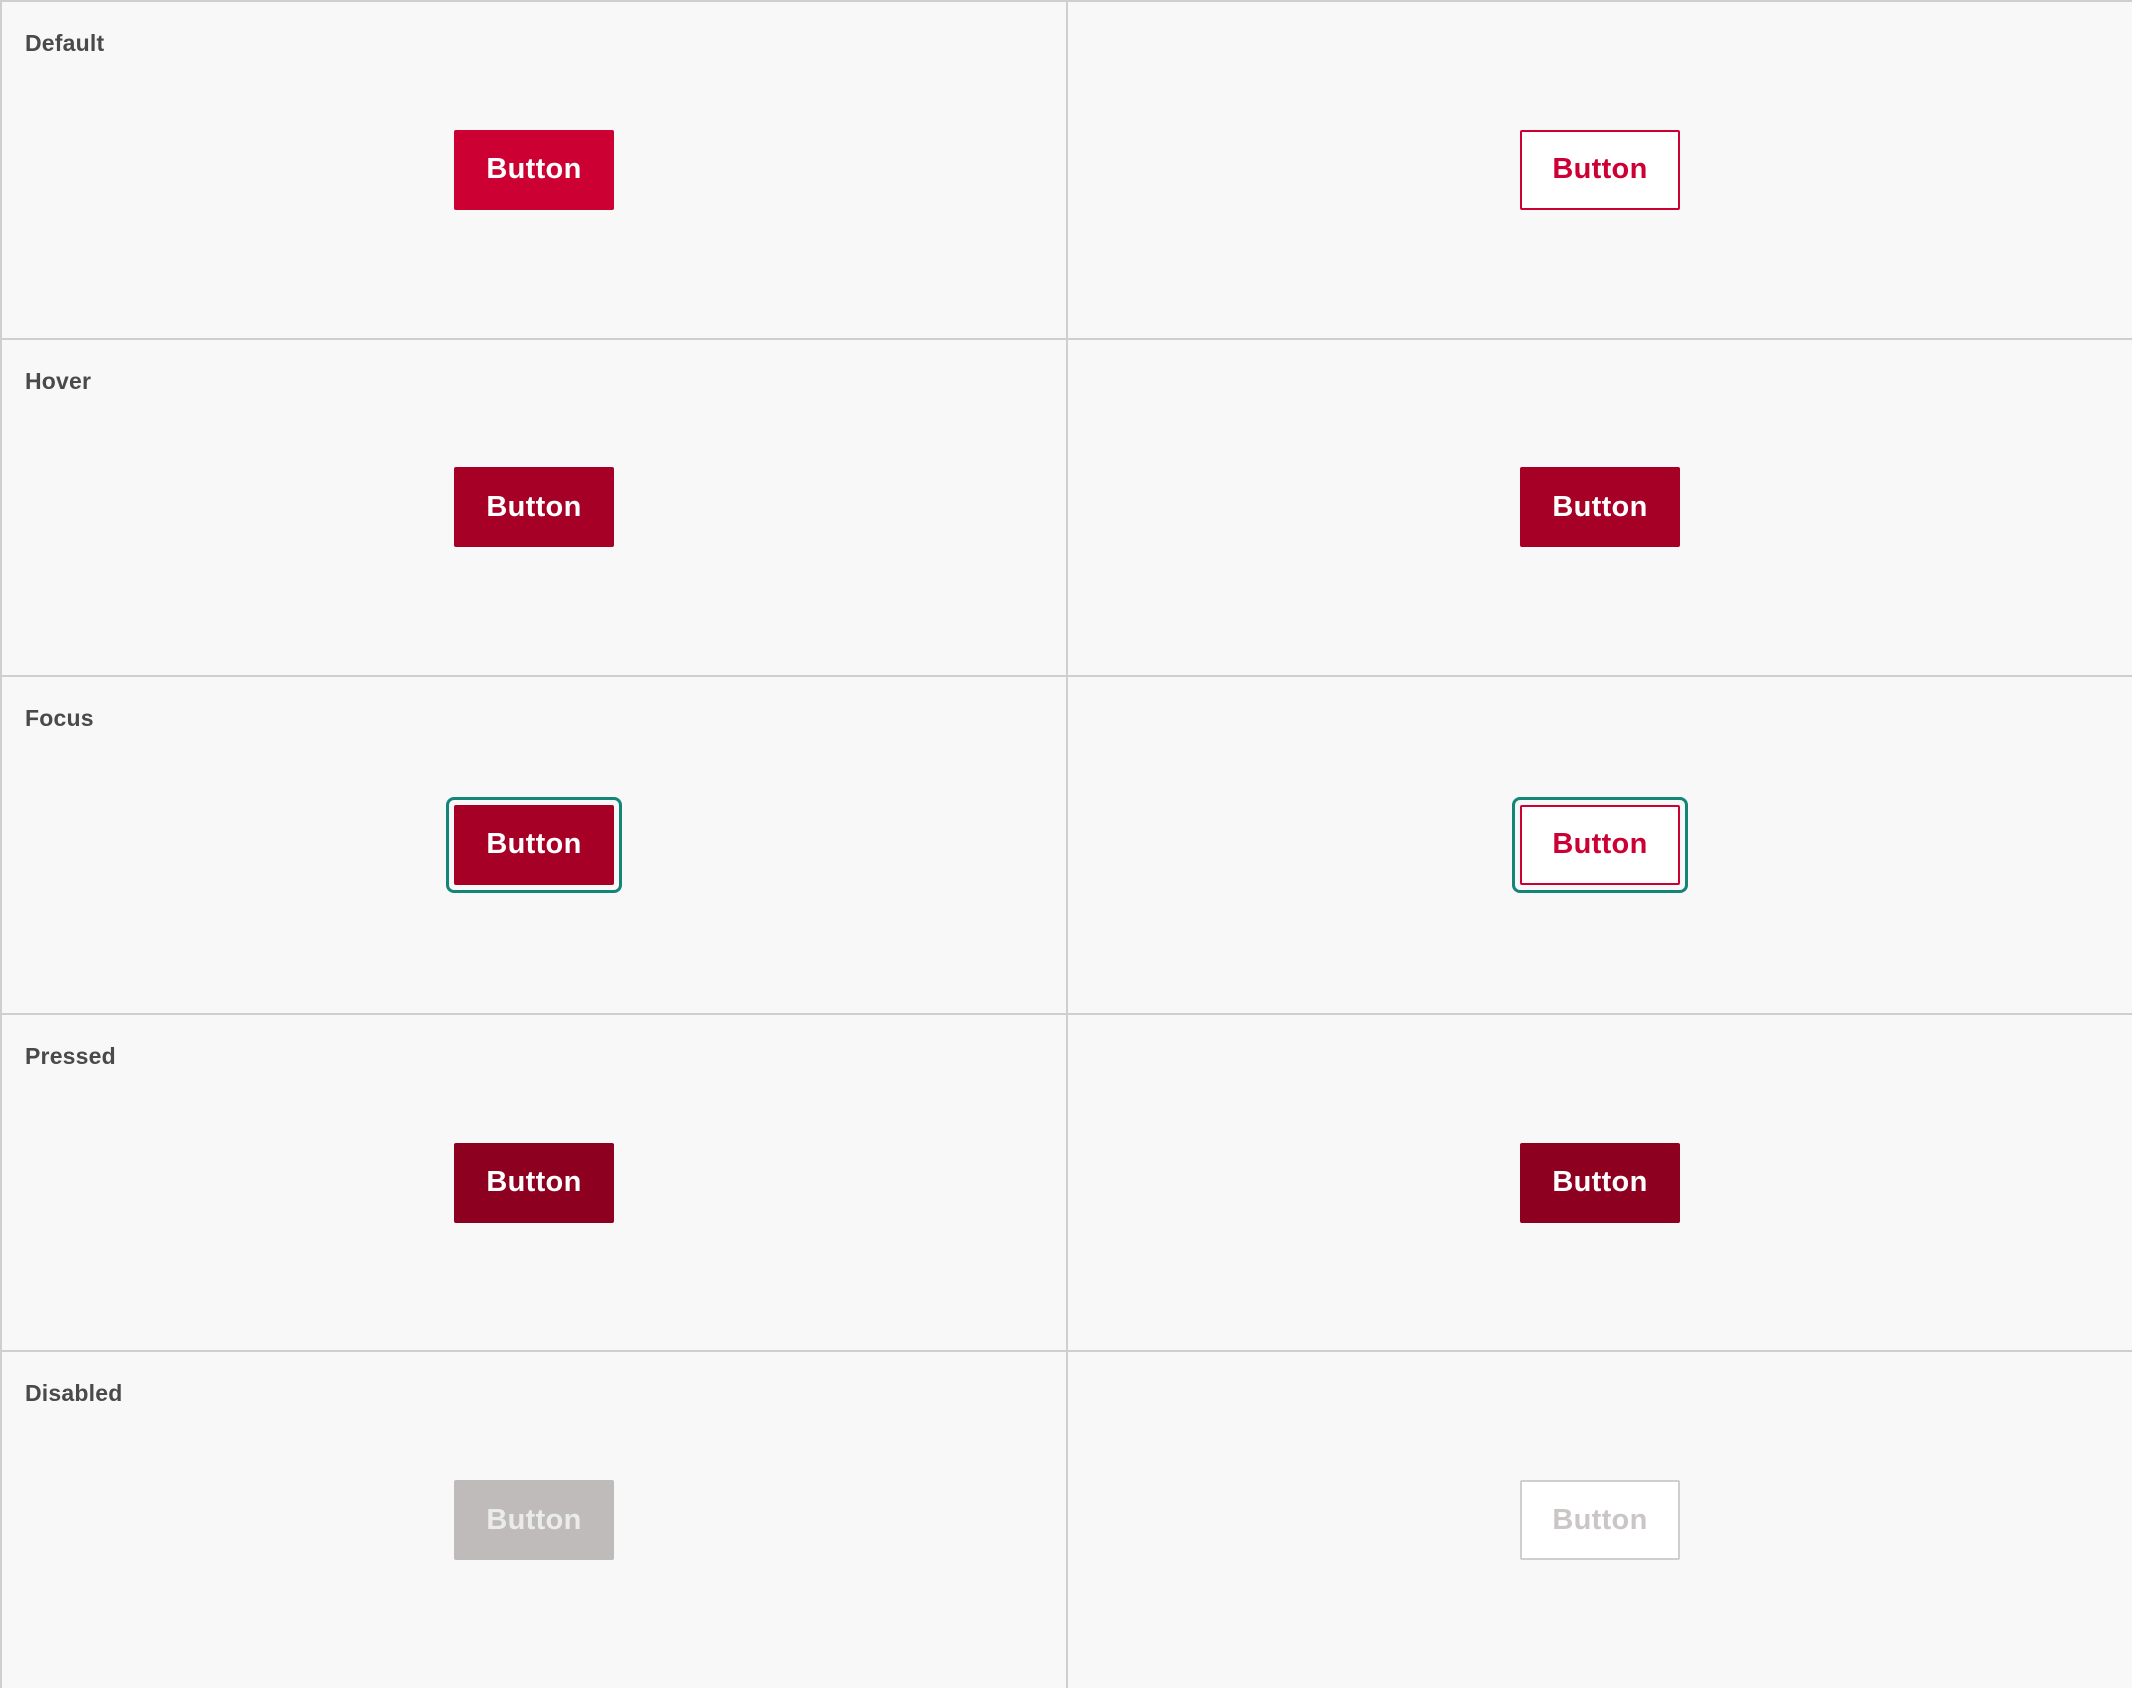 The width and height of the screenshot is (2132, 1688). What do you see at coordinates (59, 718) in the screenshot?
I see `state-label-focus: Focus` at bounding box center [59, 718].